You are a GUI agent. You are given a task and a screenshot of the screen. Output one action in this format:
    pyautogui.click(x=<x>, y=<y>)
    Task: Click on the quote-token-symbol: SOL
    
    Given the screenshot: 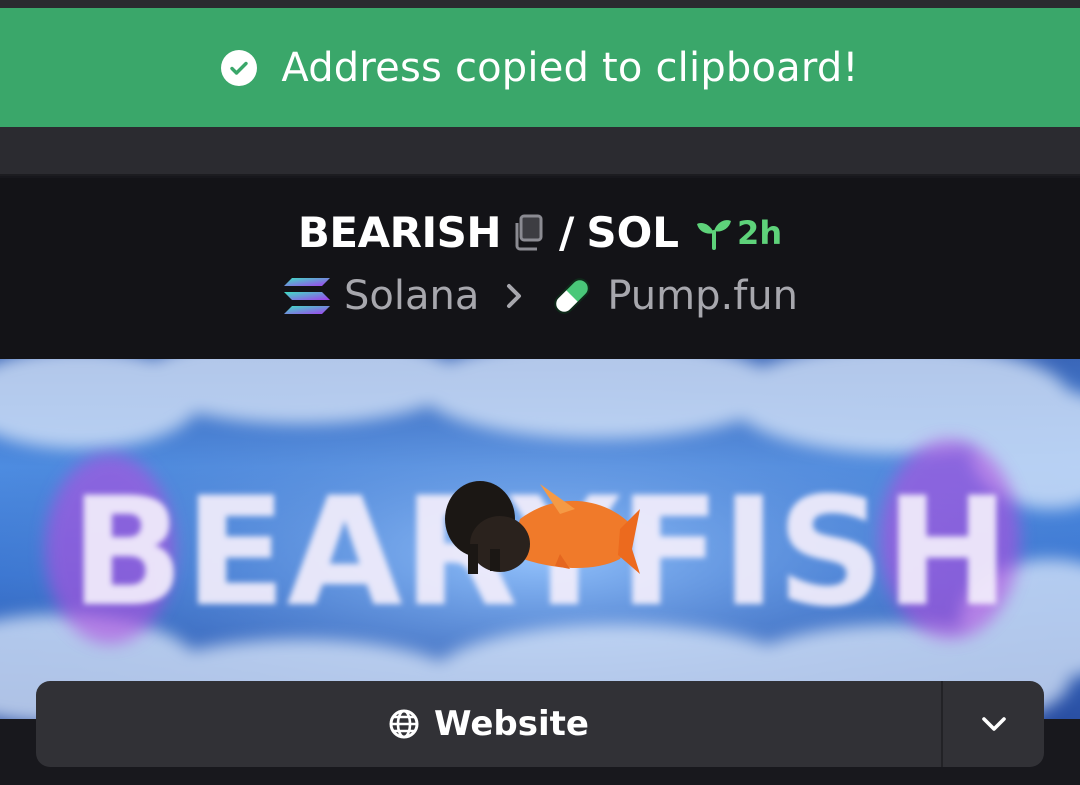 What is the action you would take?
    pyautogui.click(x=633, y=232)
    